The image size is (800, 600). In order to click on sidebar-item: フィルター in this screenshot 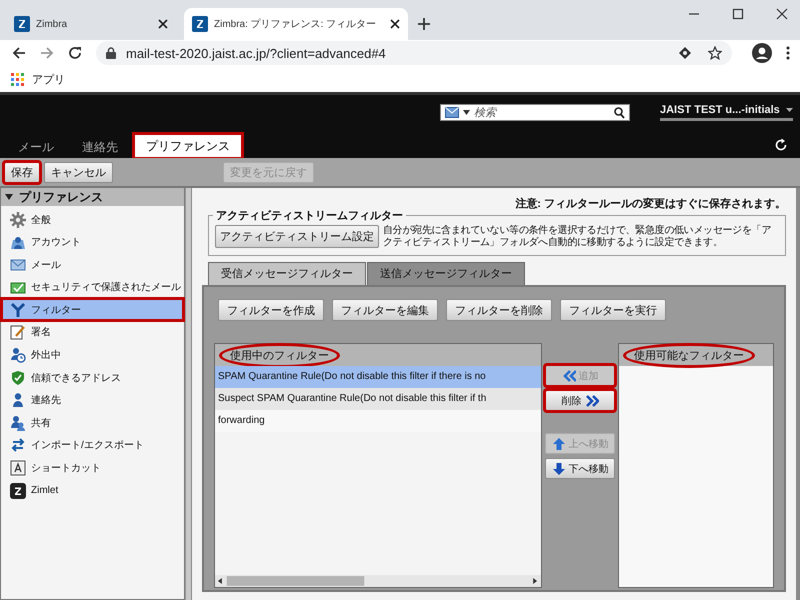, I will do `click(92, 309)`.